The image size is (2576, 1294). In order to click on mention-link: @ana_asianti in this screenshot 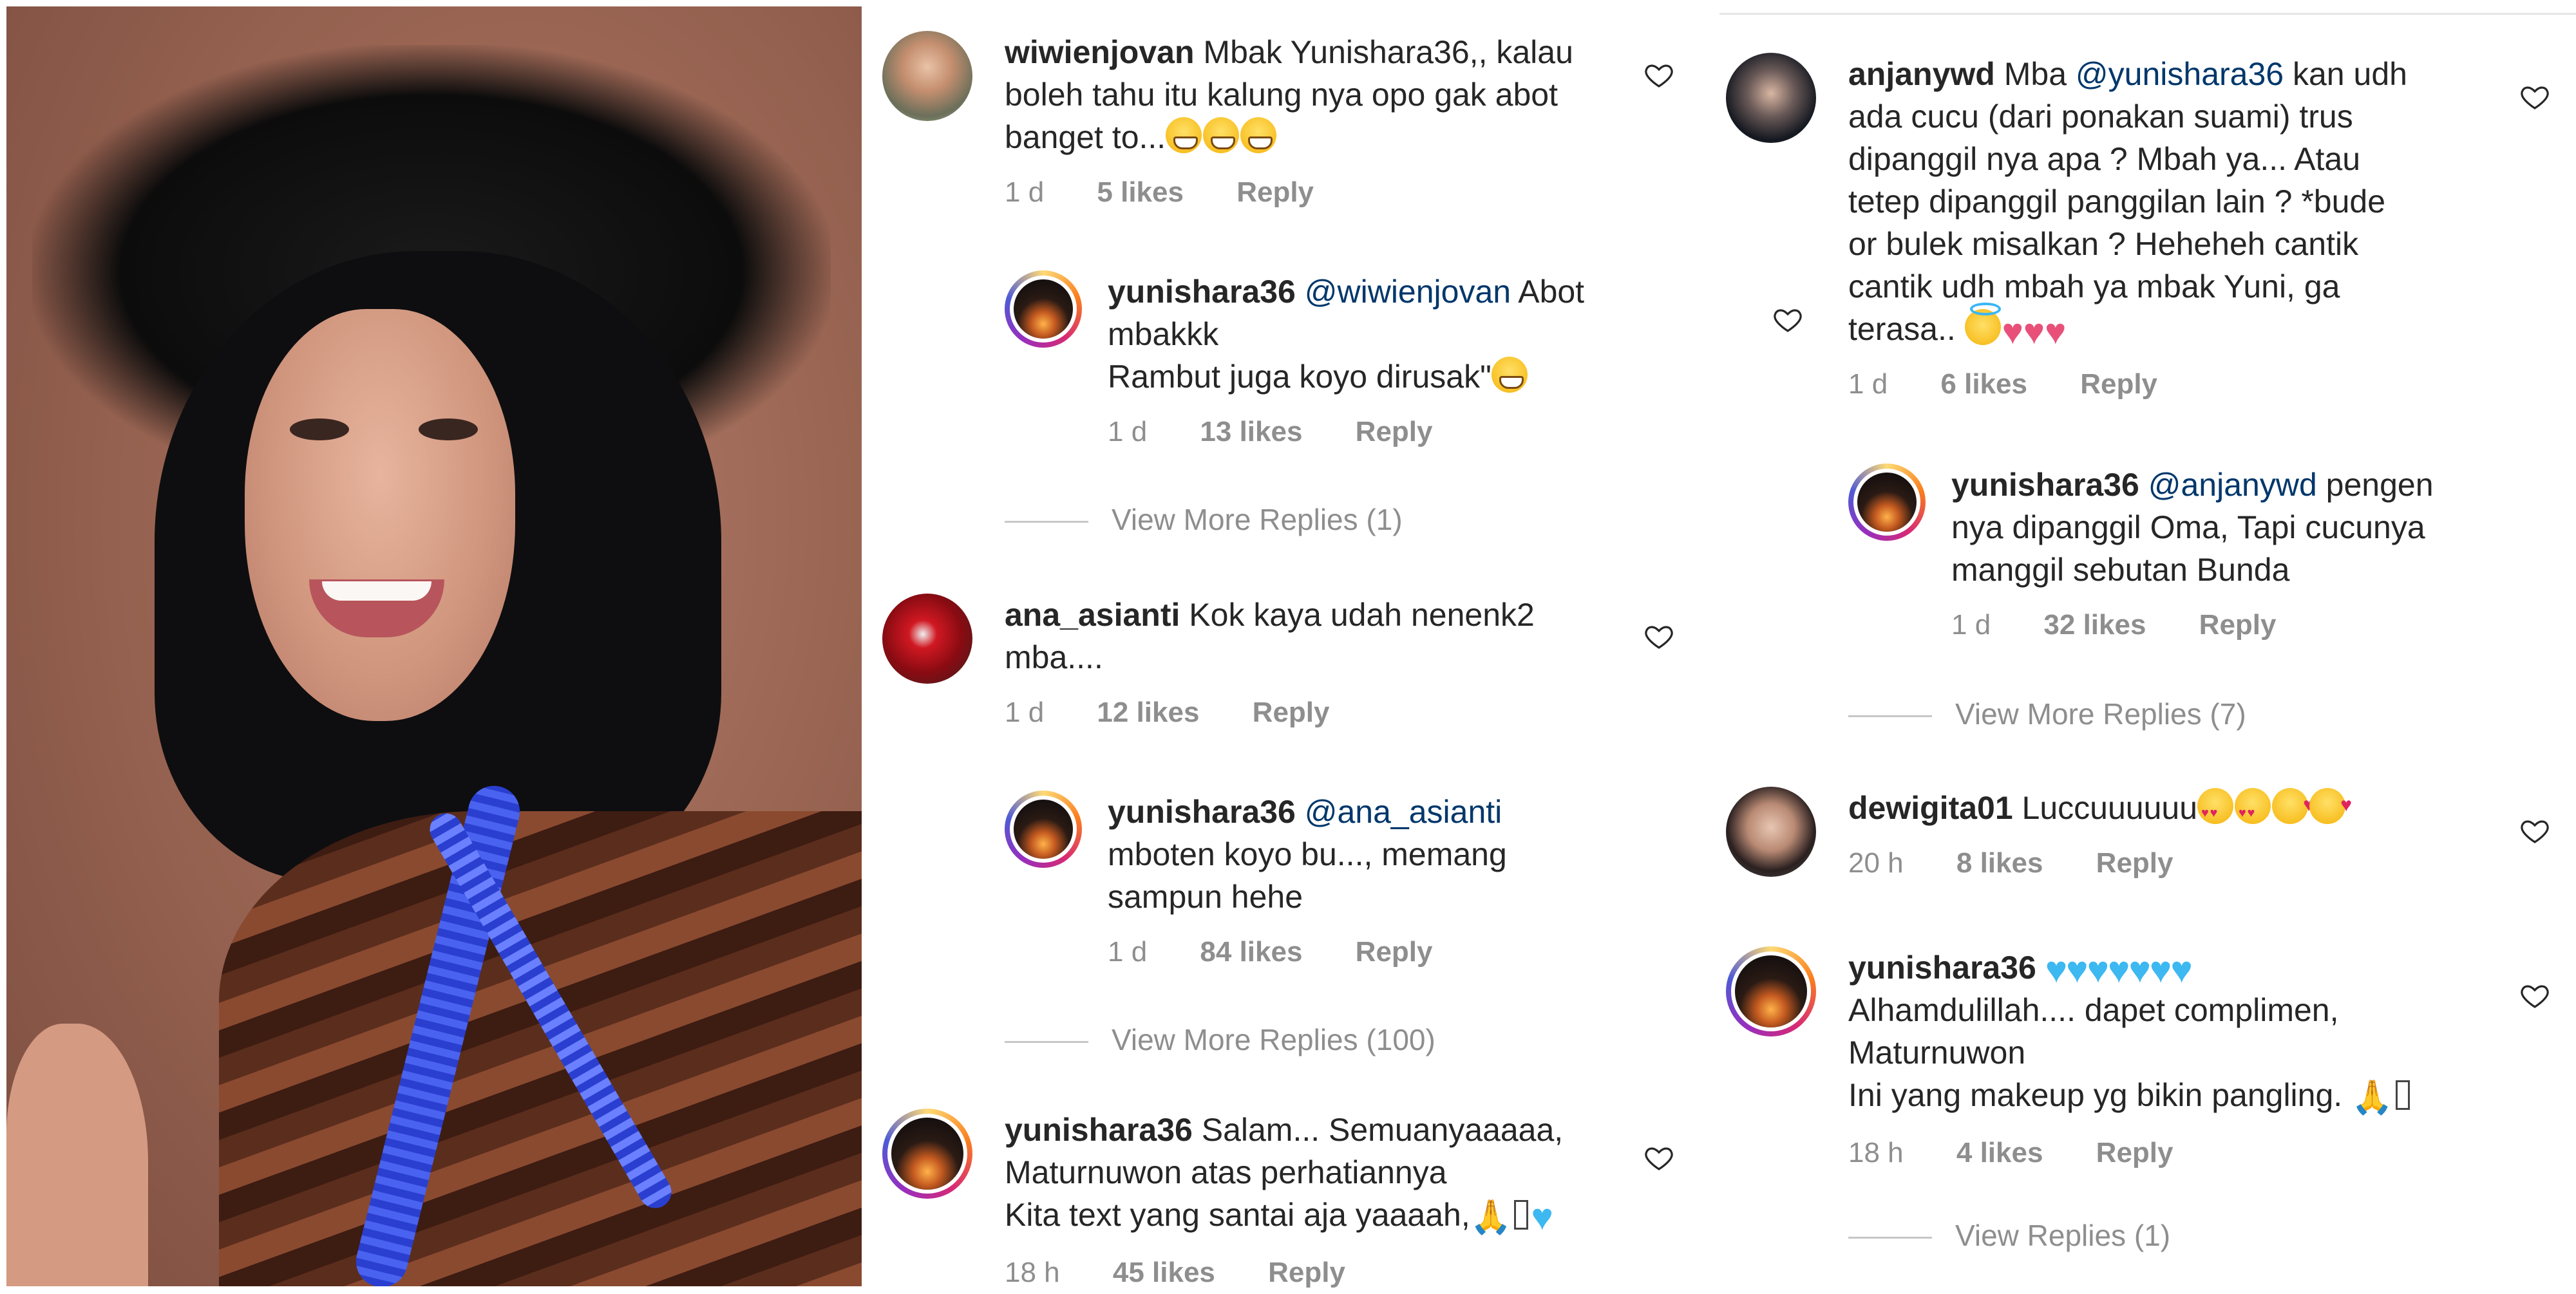, I will do `click(1403, 812)`.